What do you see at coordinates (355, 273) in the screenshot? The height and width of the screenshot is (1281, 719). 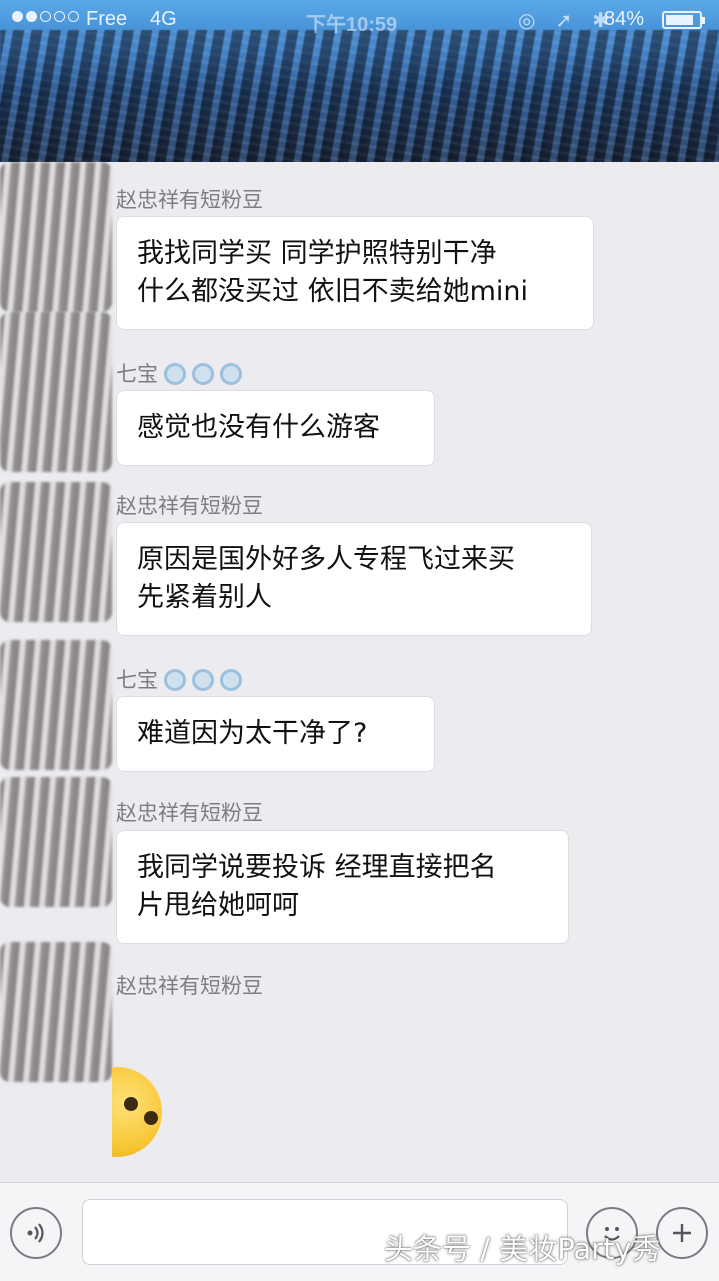 I see `message-bubble: 我找同学买 同学护照特别干净 什么都没买过 依旧不卖给她mini` at bounding box center [355, 273].